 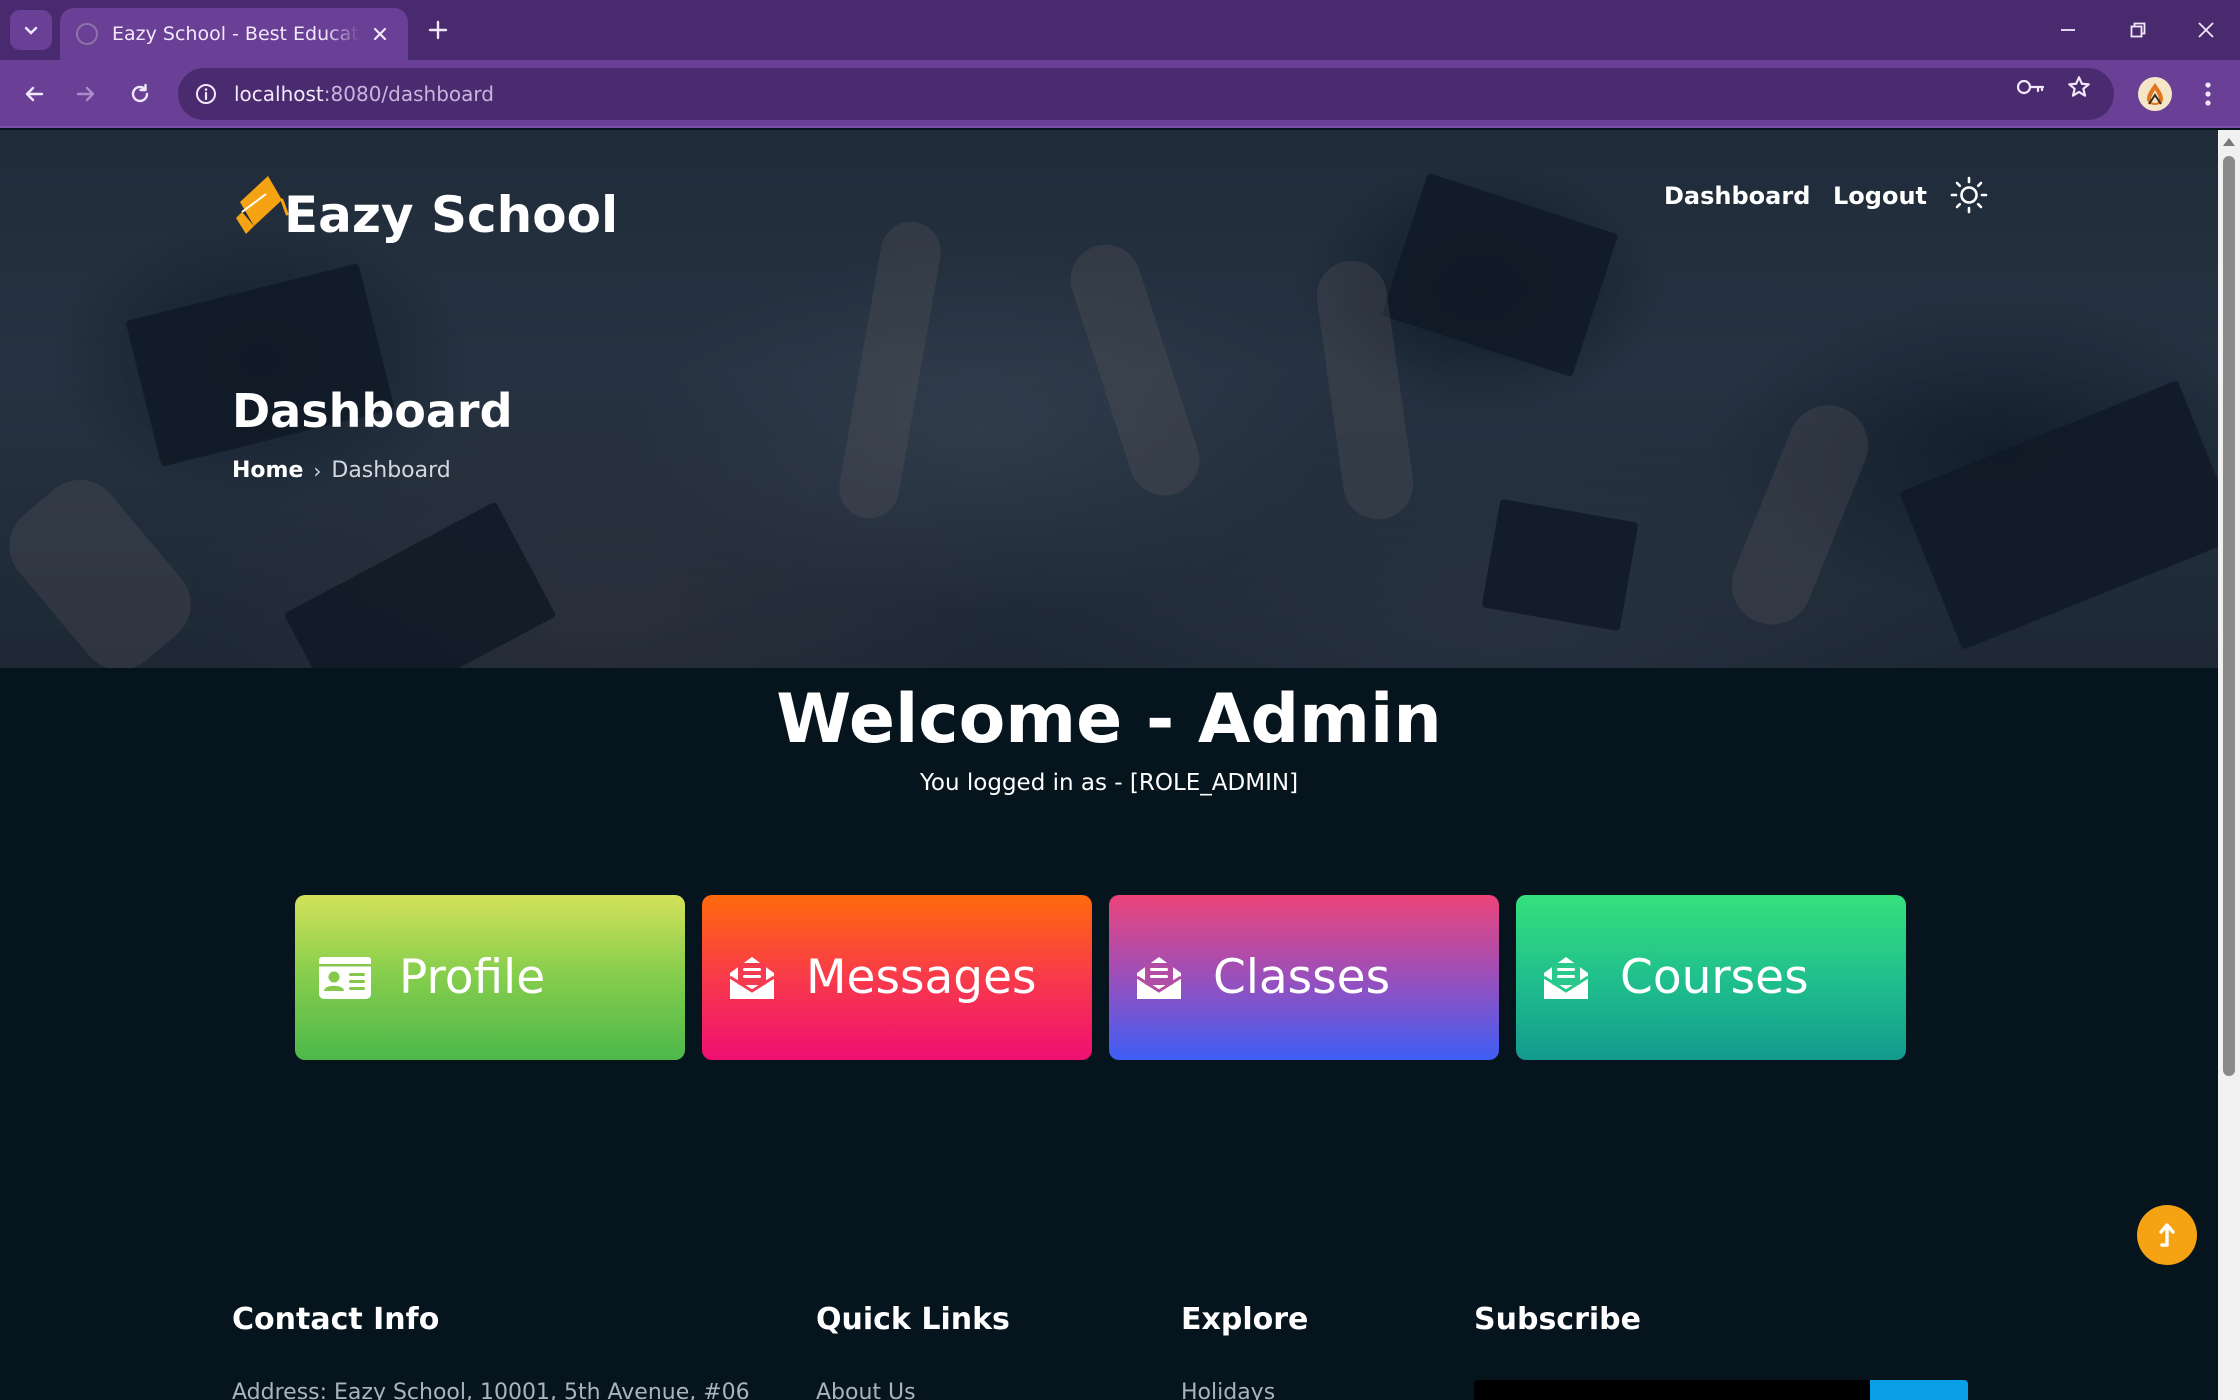 I want to click on new-tab-button, so click(x=438, y=30).